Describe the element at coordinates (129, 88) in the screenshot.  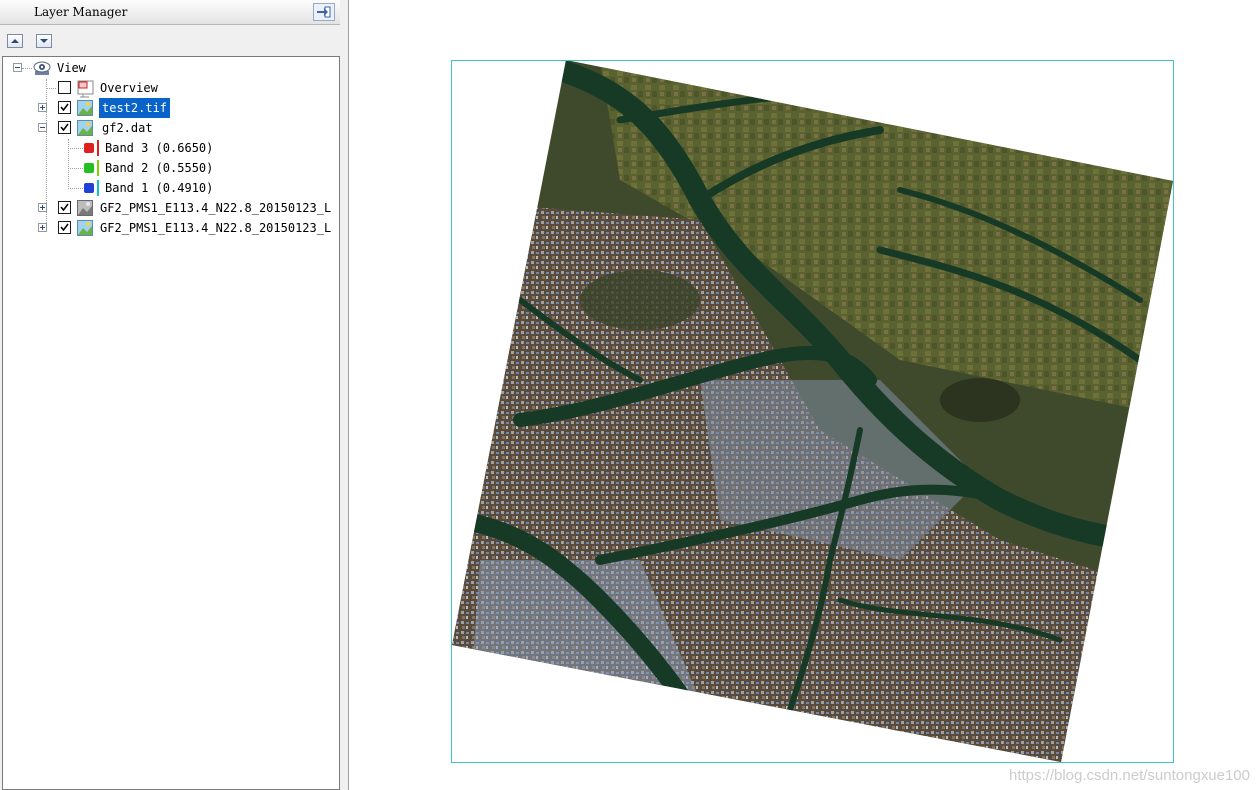
I see `tree-node-label: Overview` at that location.